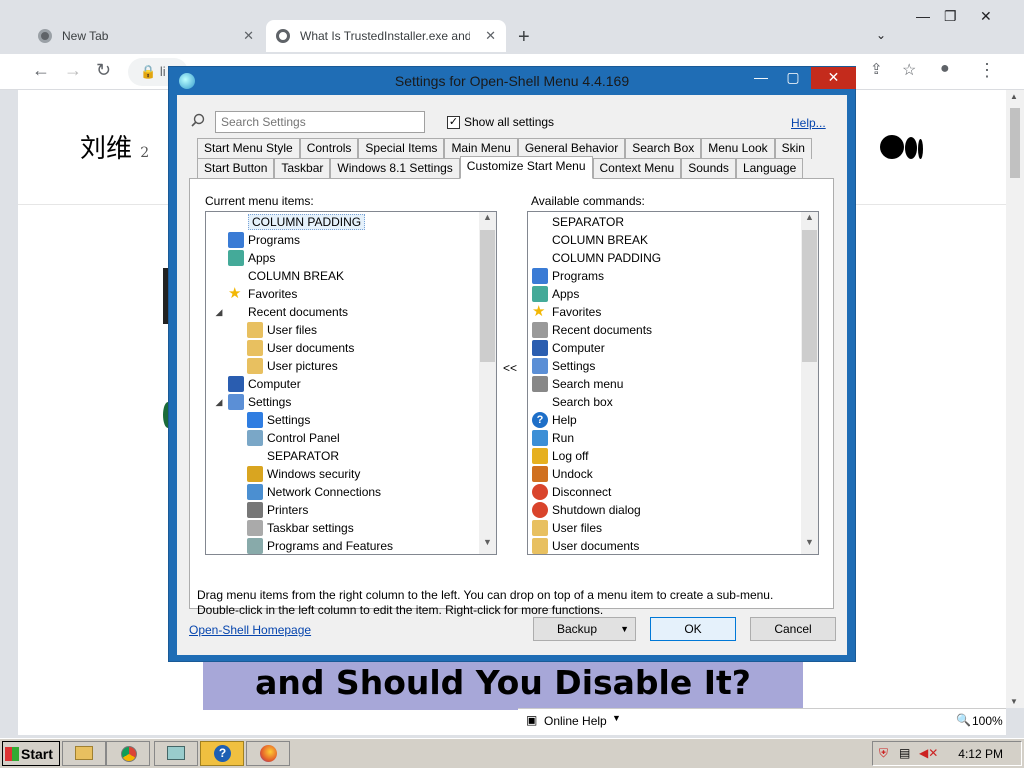 The image size is (1024, 768). Describe the element at coordinates (555, 294) in the screenshot. I see `command-item: Apps` at that location.